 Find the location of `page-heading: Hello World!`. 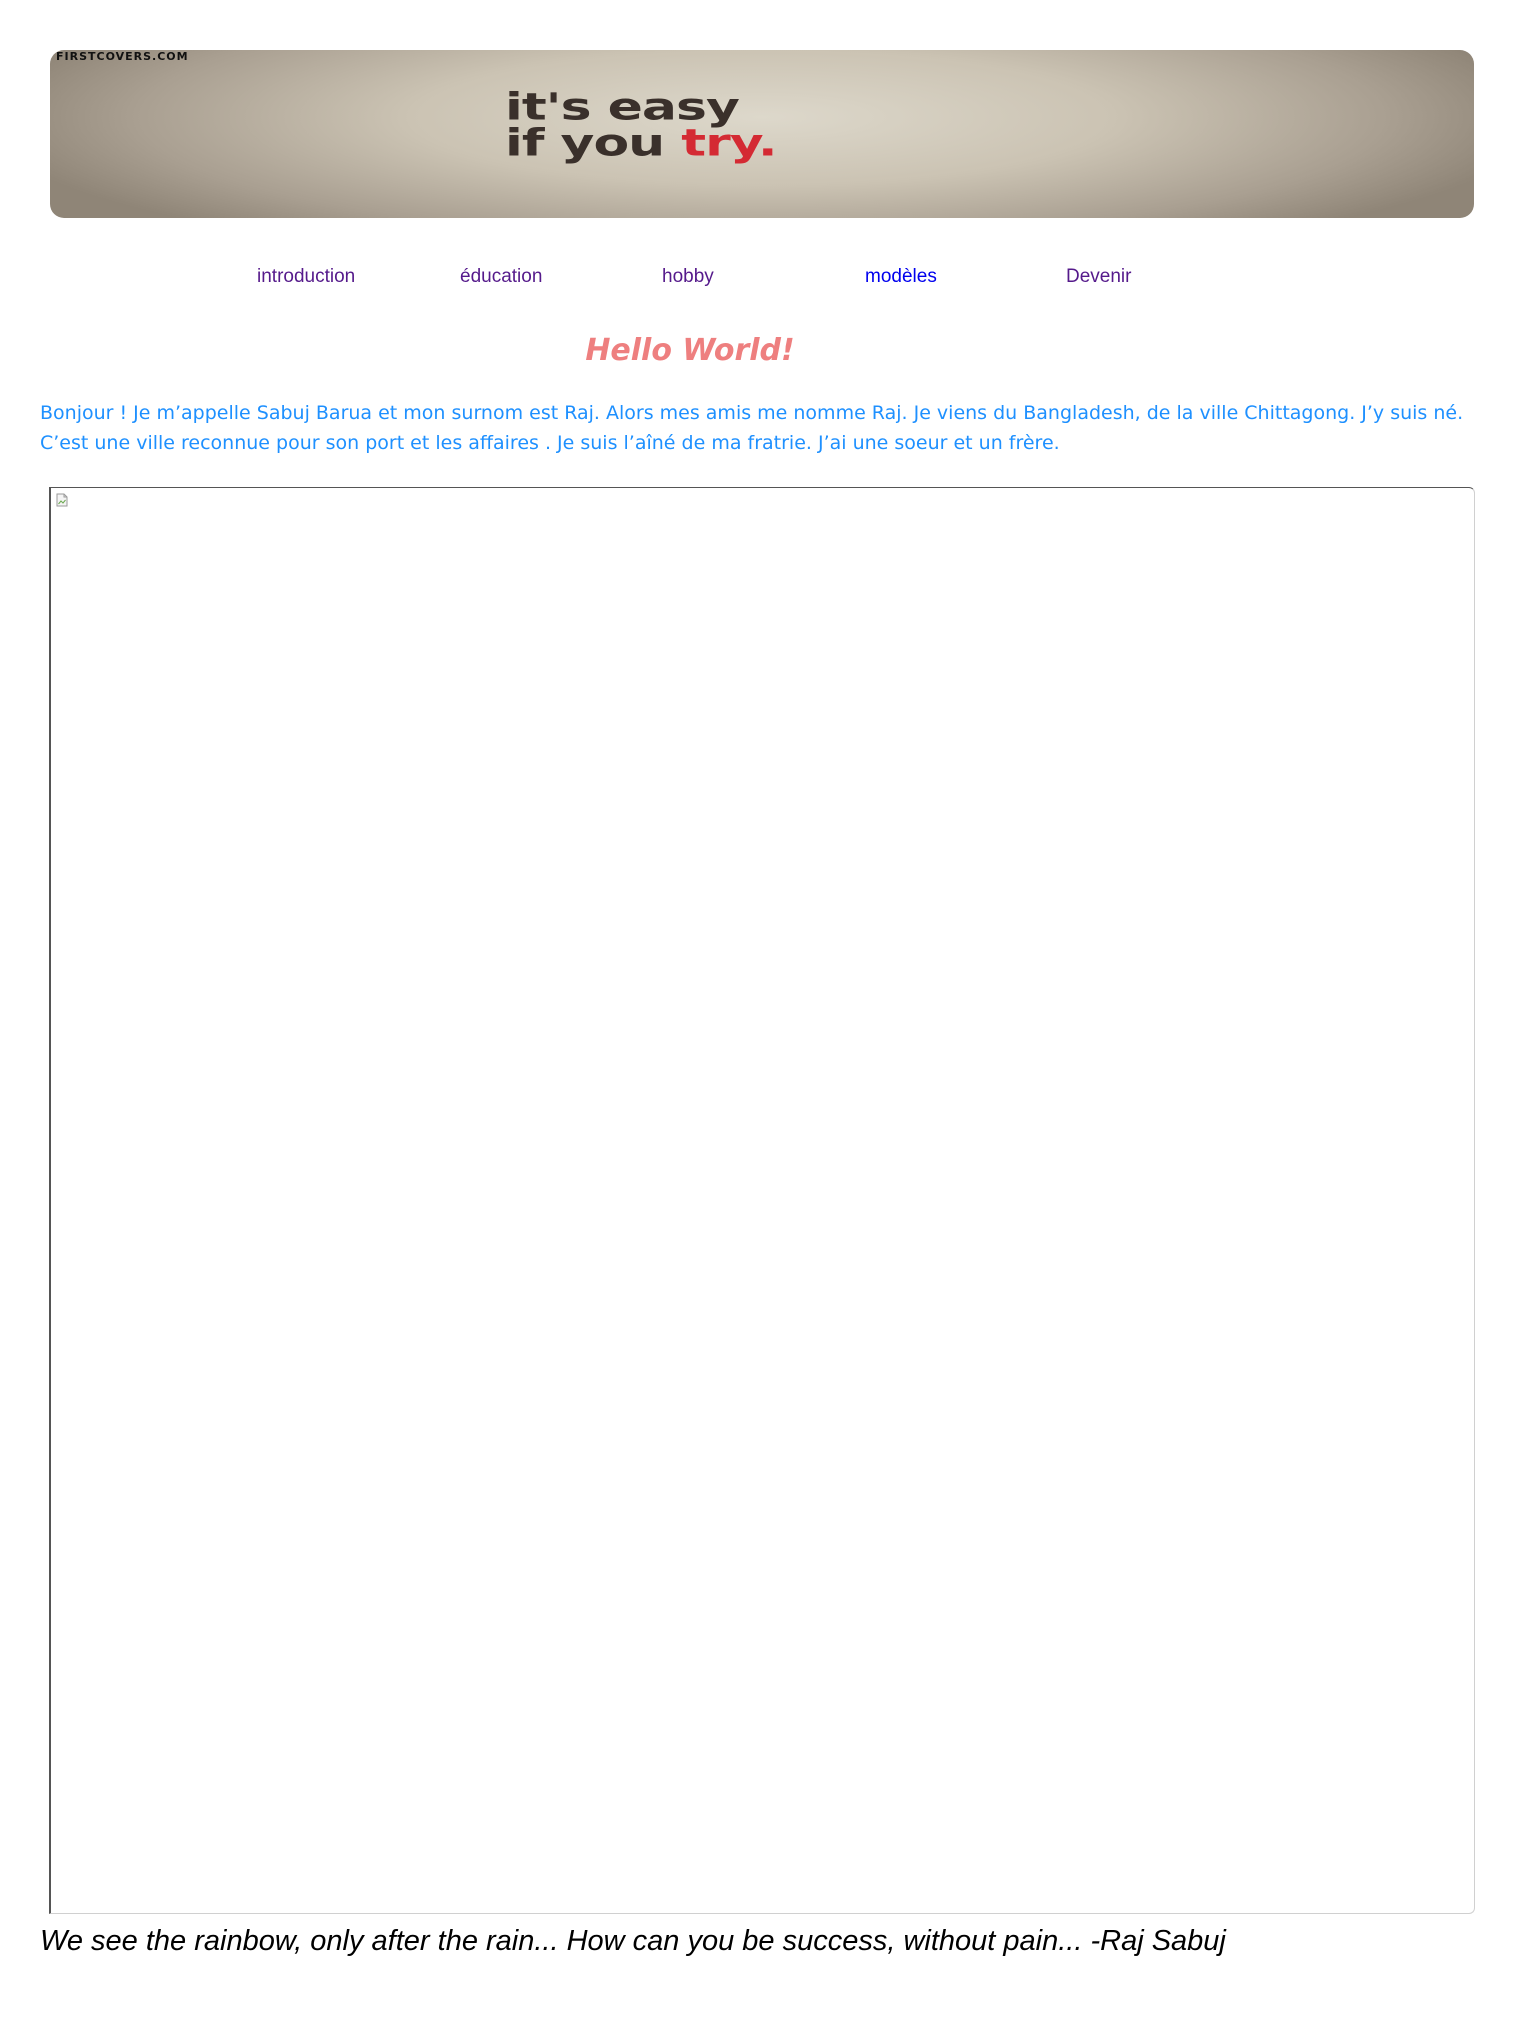

page-heading: Hello World! is located at coordinates (690, 350).